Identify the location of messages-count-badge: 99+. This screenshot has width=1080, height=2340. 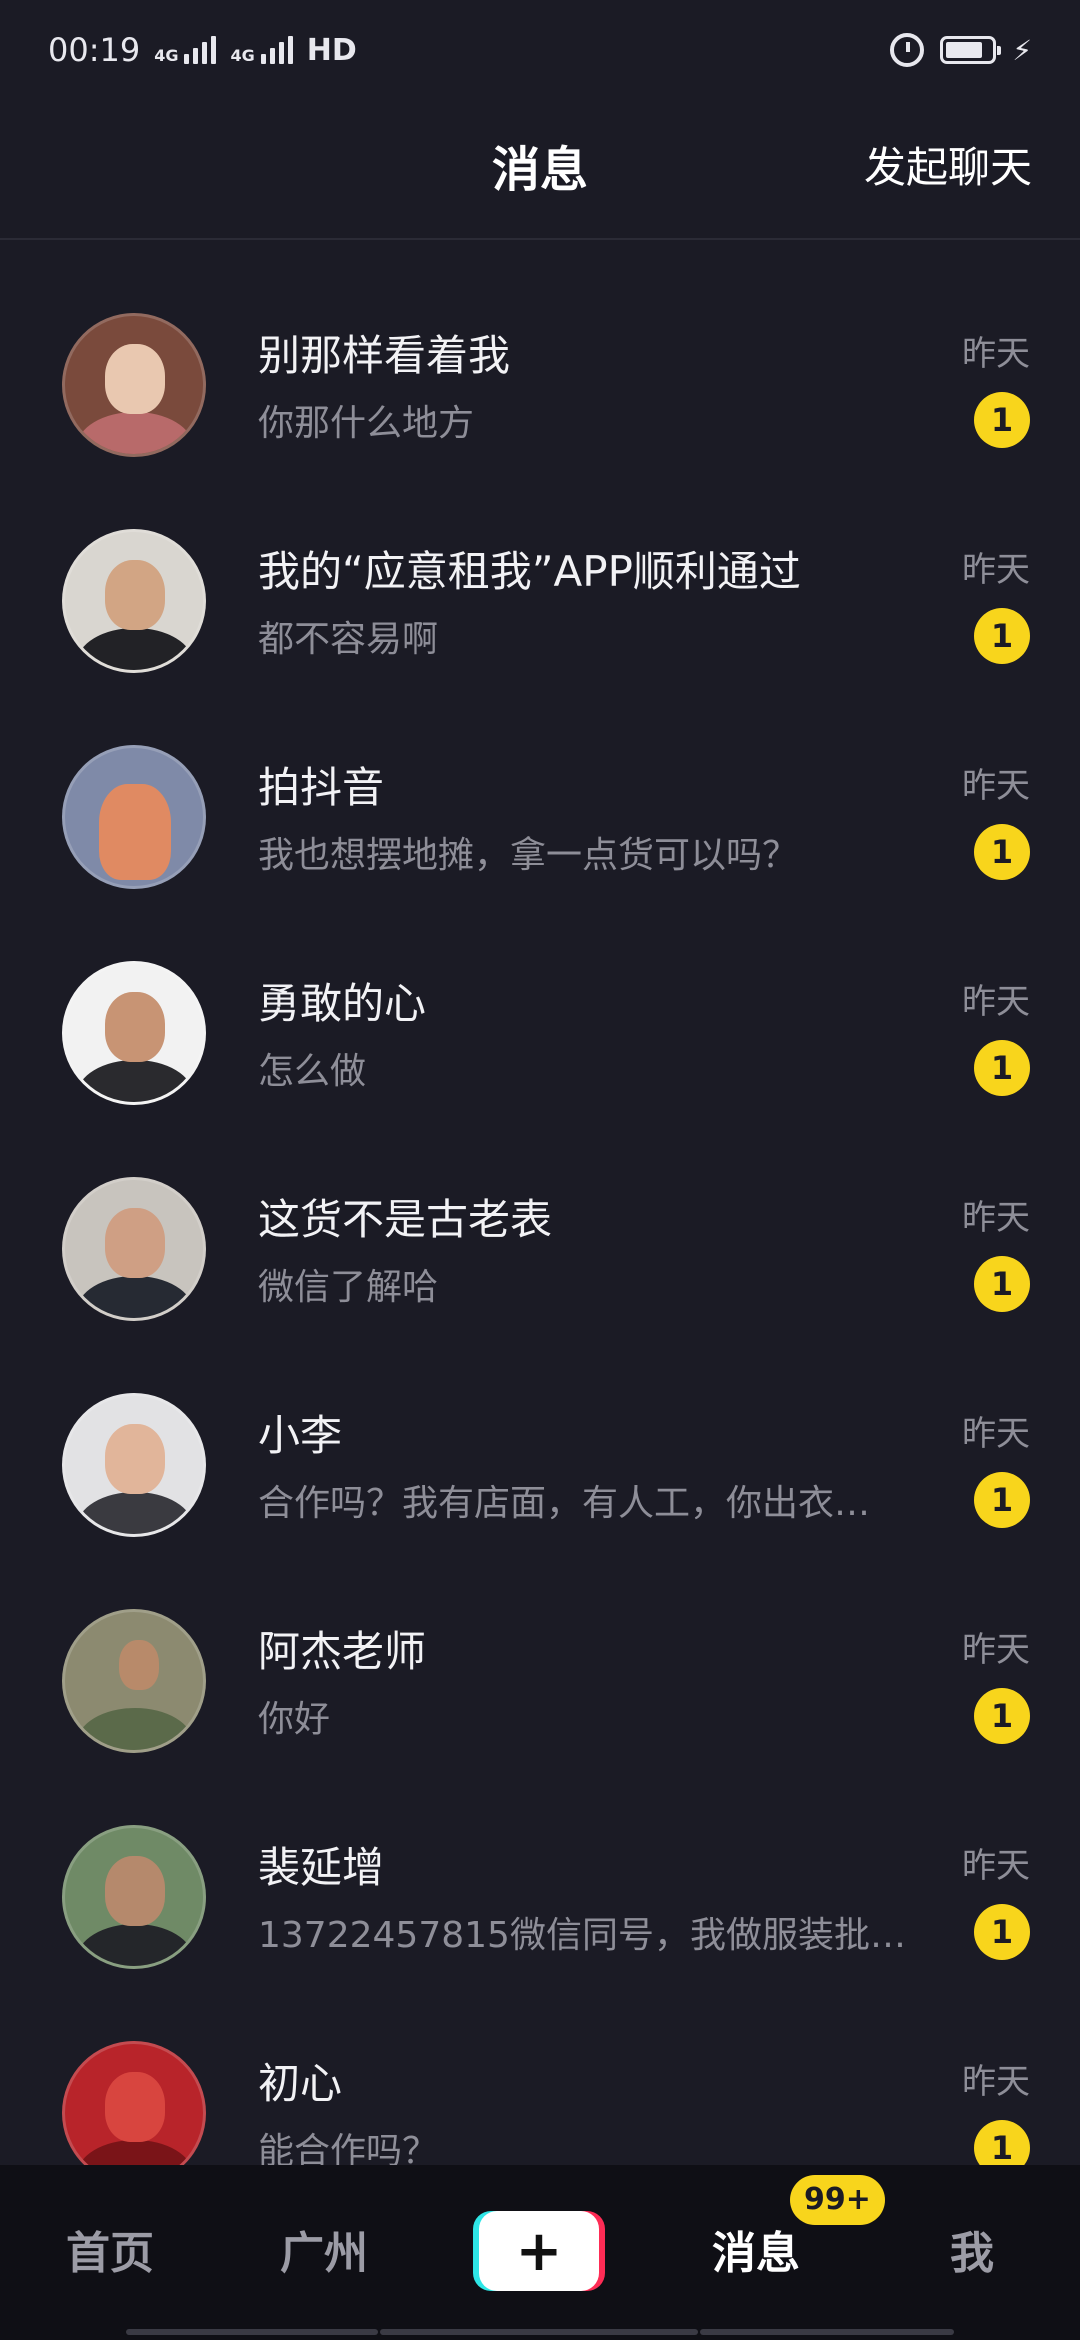
(837, 2200).